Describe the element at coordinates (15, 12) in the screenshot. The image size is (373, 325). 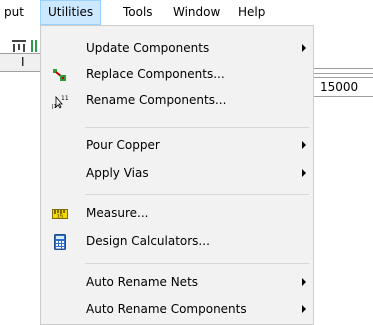
I see `menu-input: put` at that location.